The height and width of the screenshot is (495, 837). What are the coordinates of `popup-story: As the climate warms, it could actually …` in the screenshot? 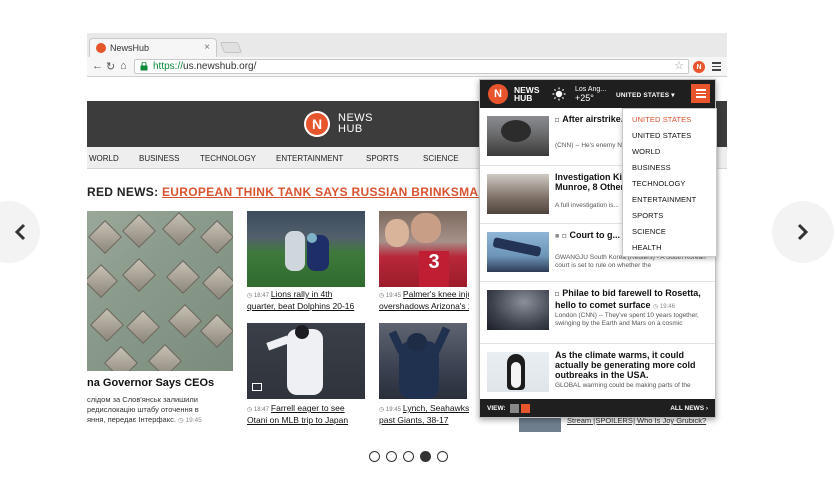 It's located at (597, 371).